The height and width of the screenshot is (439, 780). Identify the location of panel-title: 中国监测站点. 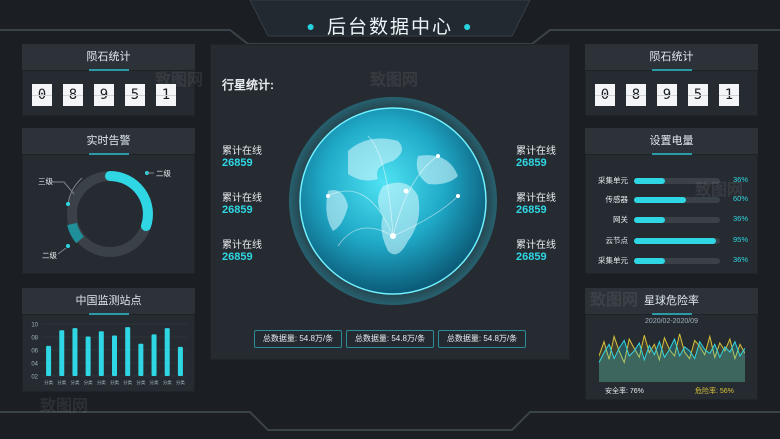
(108, 301).